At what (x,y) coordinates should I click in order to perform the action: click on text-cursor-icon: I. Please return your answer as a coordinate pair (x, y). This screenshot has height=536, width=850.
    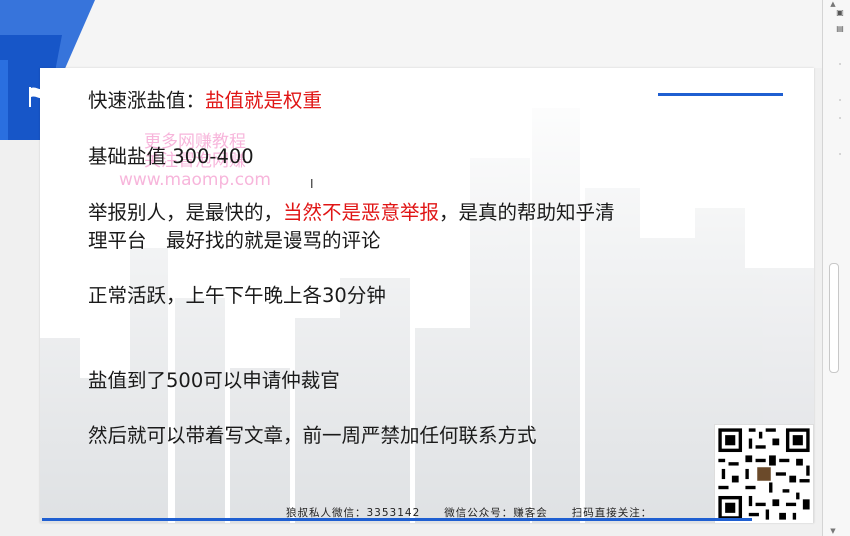
    Looking at the image, I should click on (312, 184).